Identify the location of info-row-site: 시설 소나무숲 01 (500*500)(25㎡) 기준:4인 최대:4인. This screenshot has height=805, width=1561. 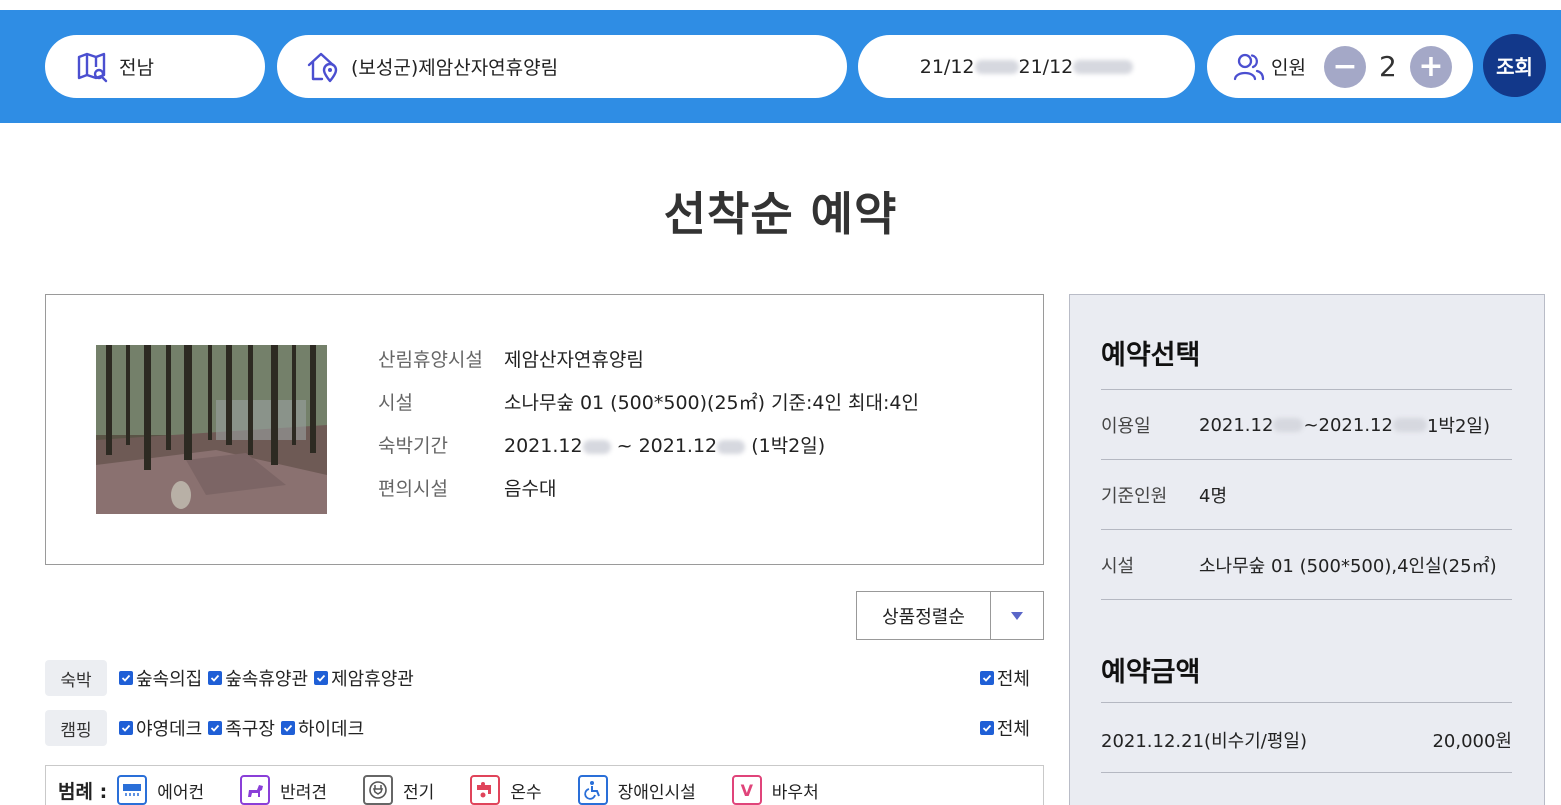
(648, 401).